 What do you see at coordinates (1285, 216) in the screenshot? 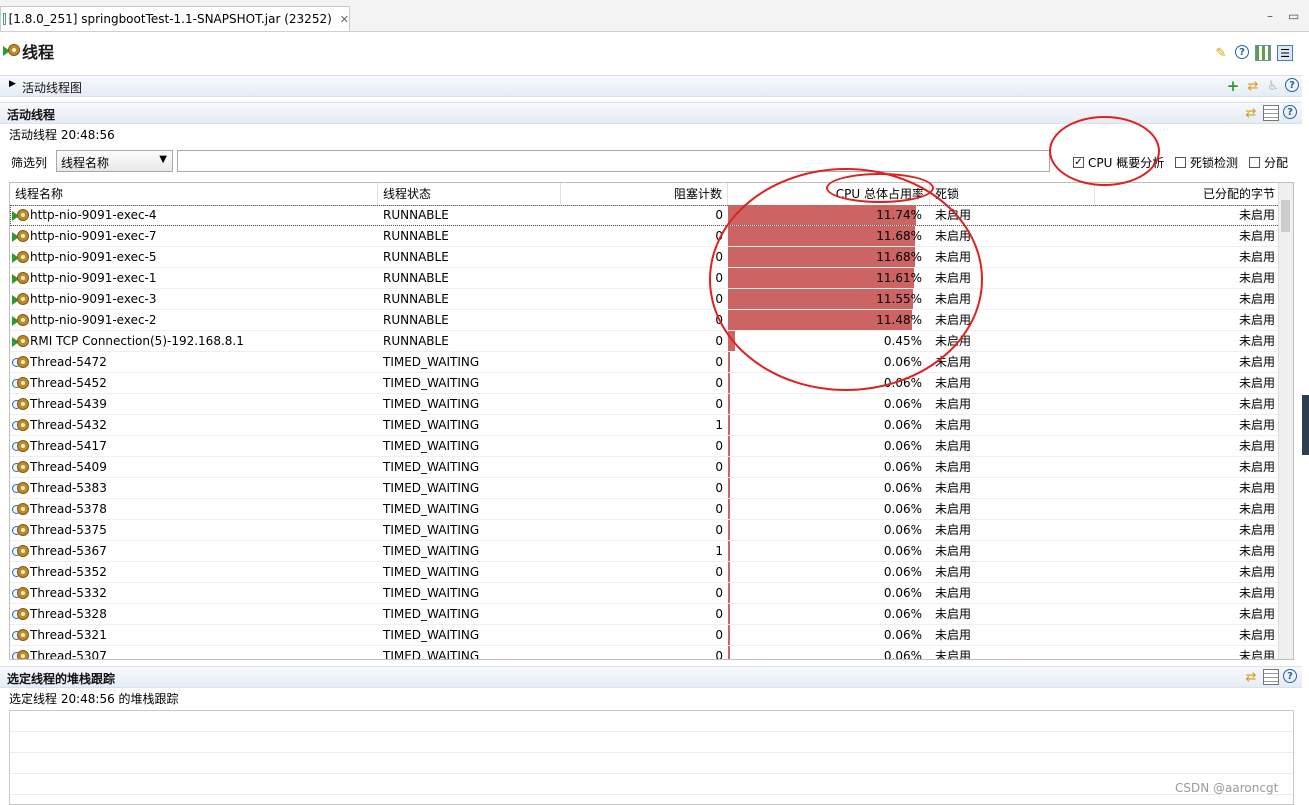
I see `scrollbar-thumb` at bounding box center [1285, 216].